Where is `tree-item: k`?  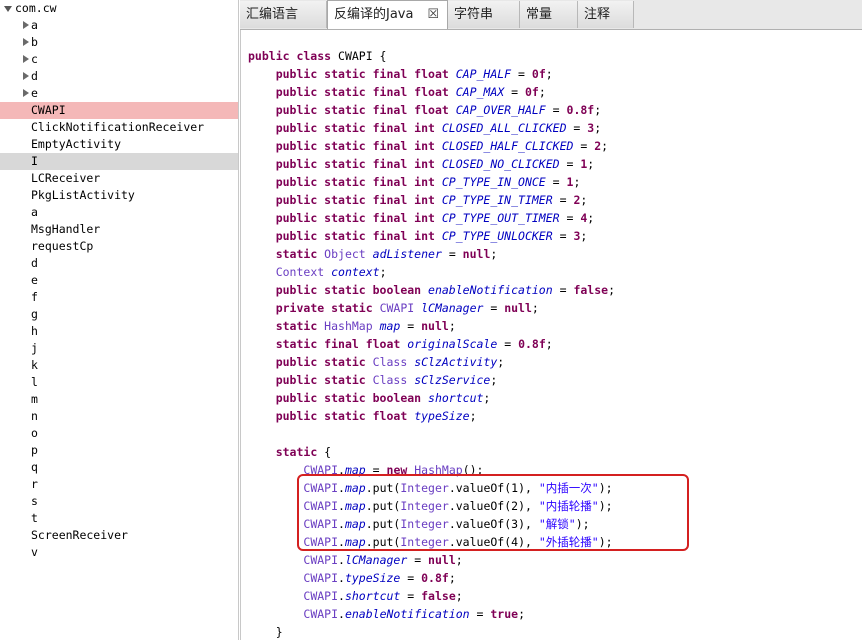
tree-item: k is located at coordinates (119, 365).